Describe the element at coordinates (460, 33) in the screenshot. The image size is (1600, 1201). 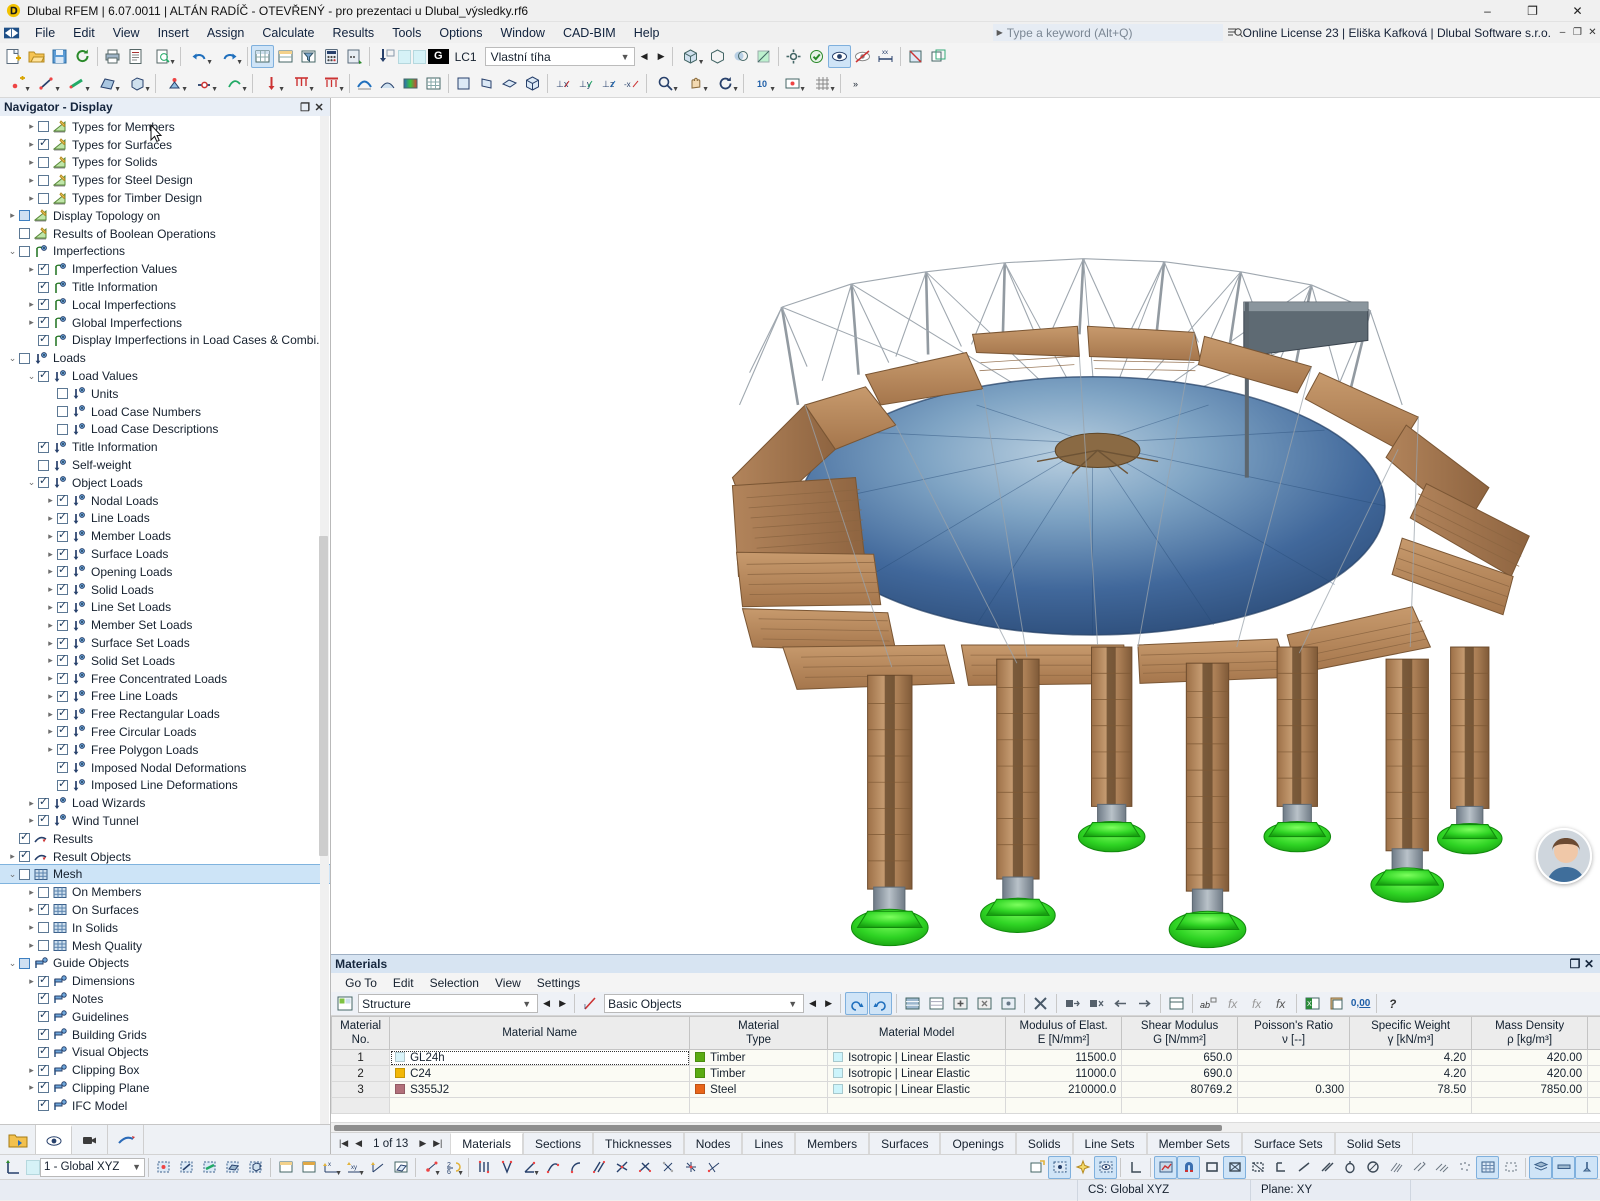
I see `menu-options: Options` at that location.